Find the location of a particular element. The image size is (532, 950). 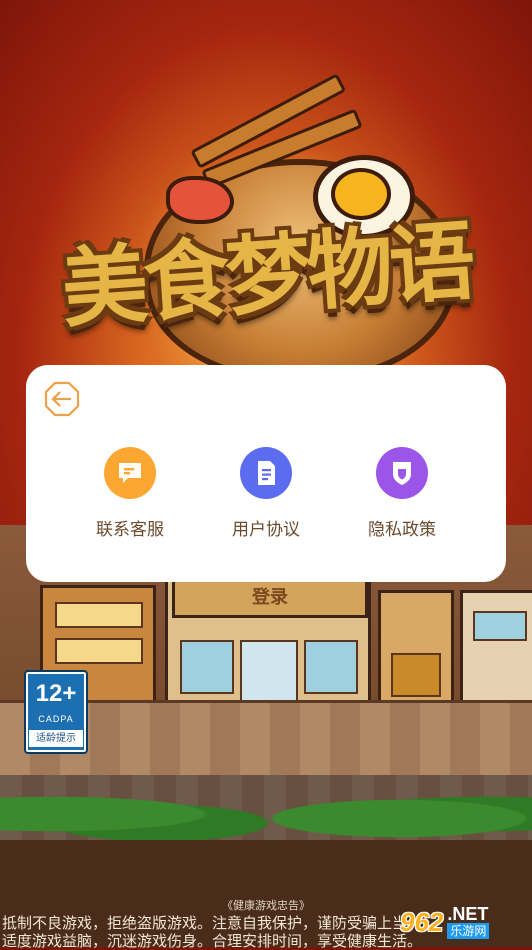

dialog-menu: 联系客服 用户协议 隐私政策 is located at coordinates (266, 493).